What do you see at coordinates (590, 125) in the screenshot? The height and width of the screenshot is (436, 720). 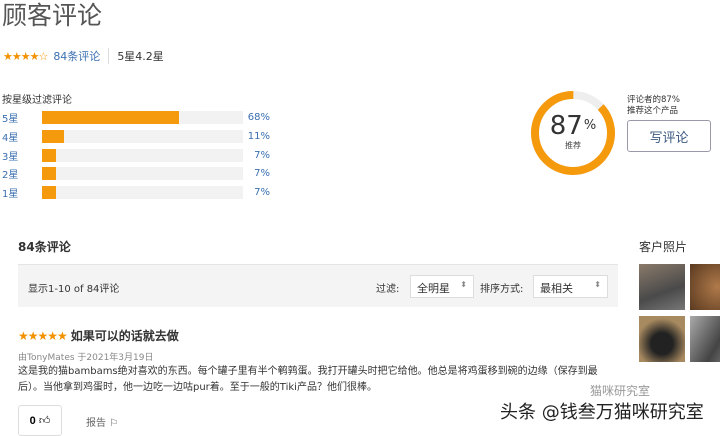 I see `recommend-unit: %` at bounding box center [590, 125].